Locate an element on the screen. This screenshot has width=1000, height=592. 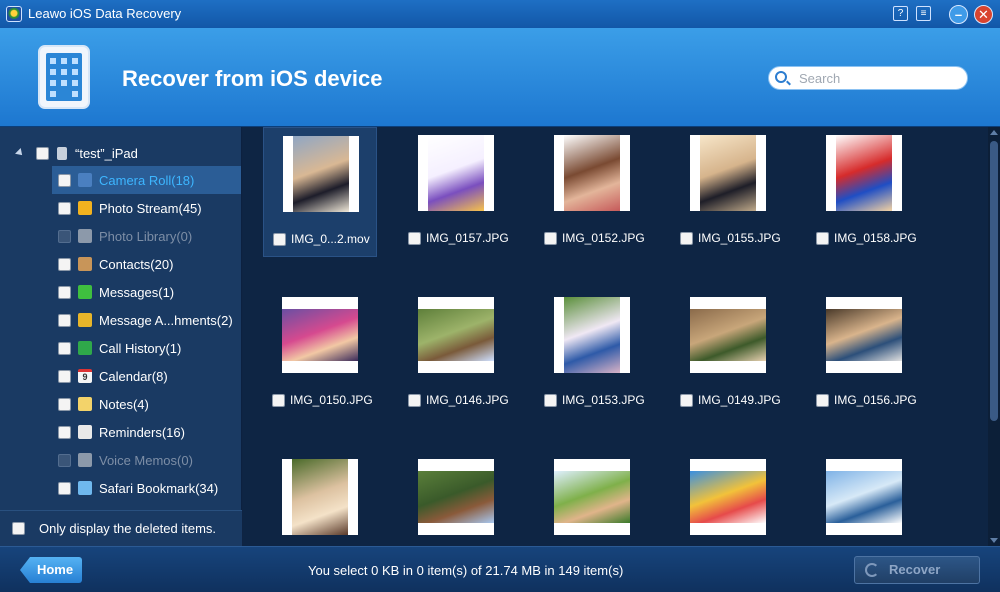
close-button: ✕ is located at coordinates (983, 14).